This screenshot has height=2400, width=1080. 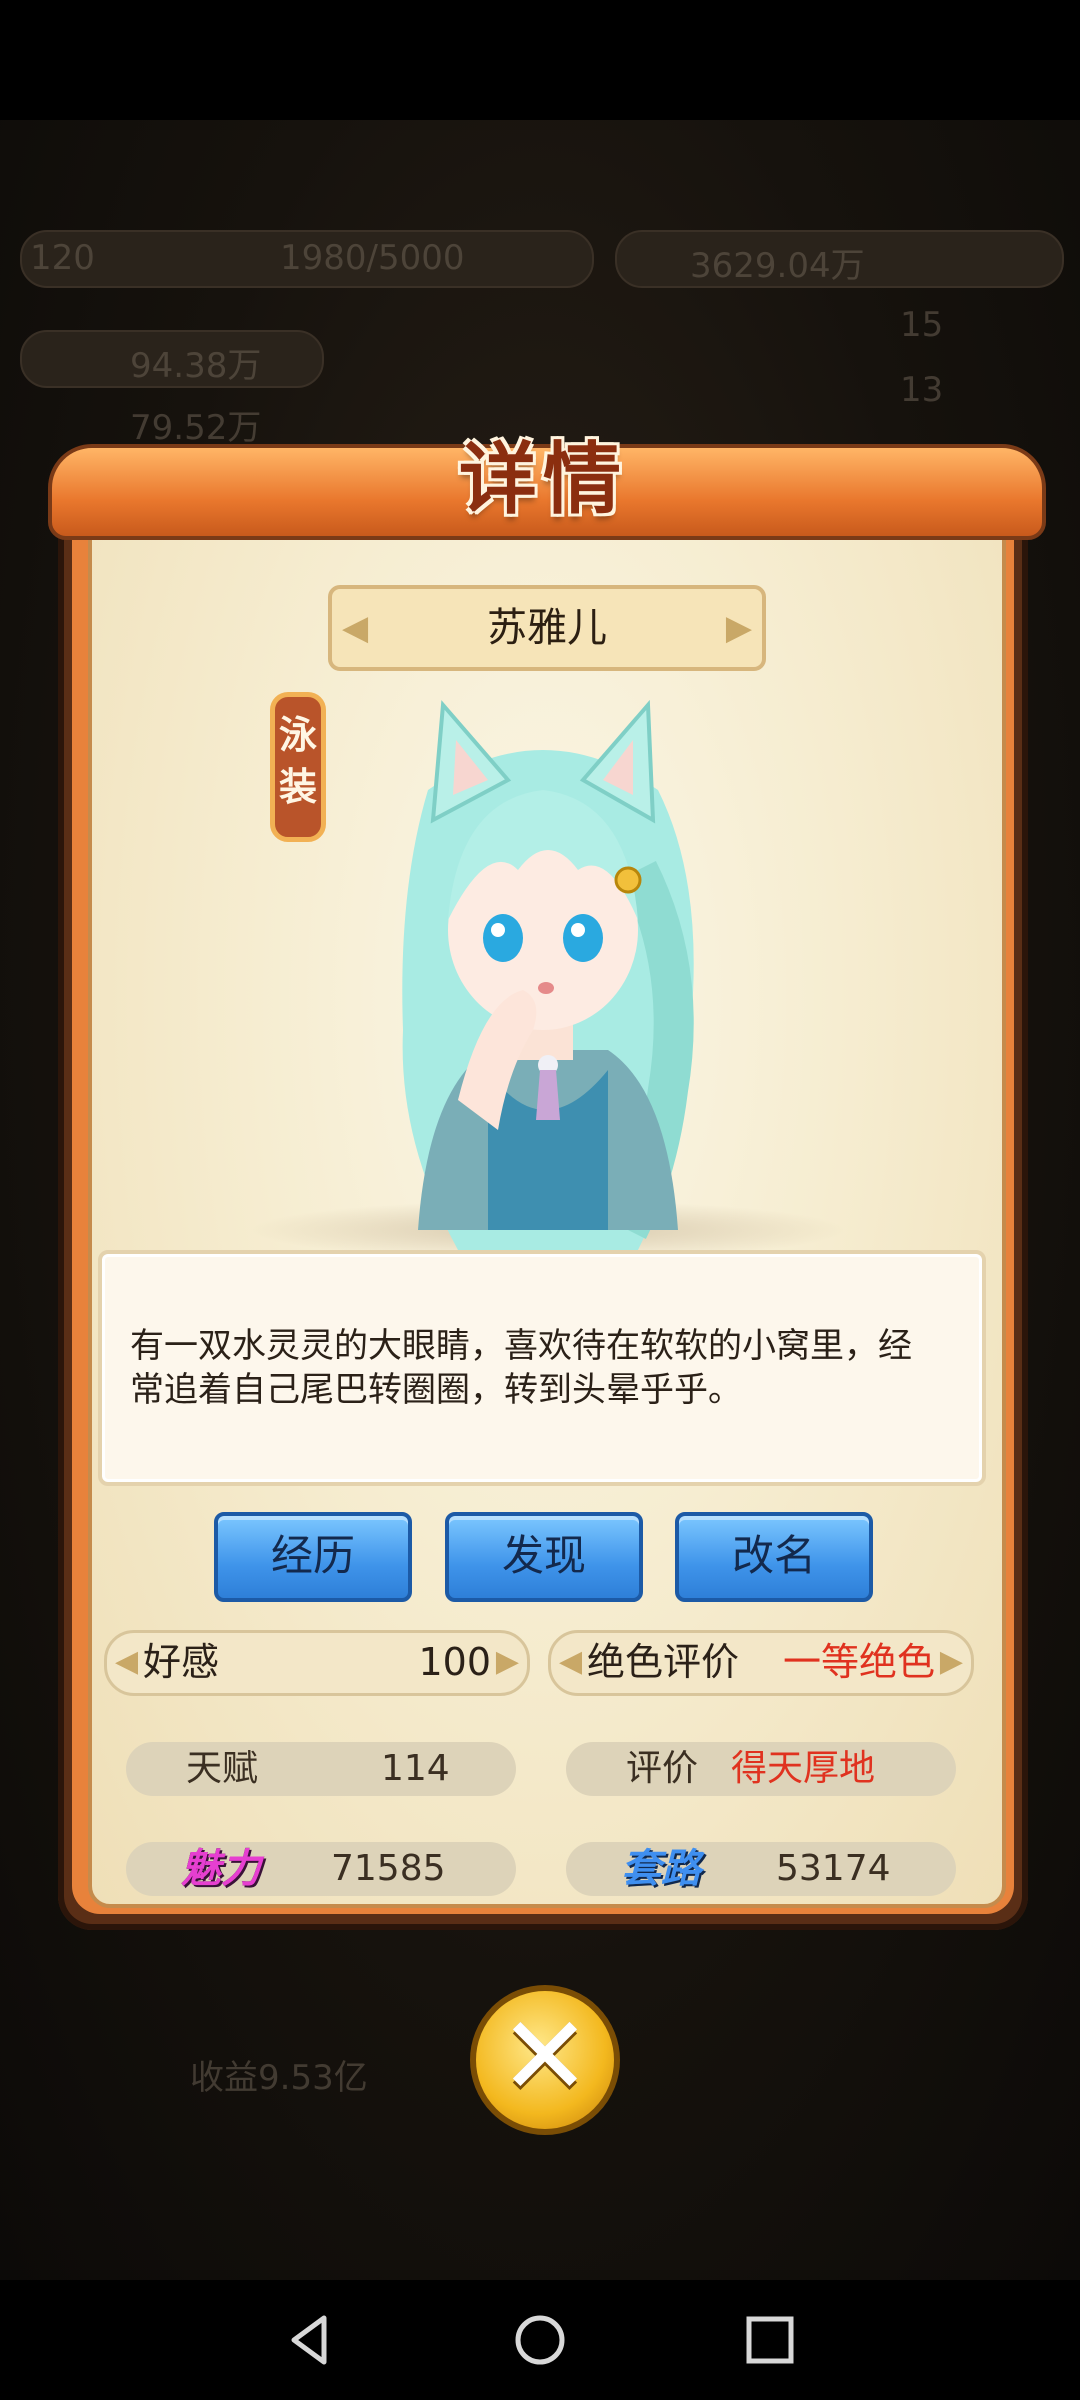 What do you see at coordinates (662, 1768) in the screenshot?
I see `rating-label: 评价` at bounding box center [662, 1768].